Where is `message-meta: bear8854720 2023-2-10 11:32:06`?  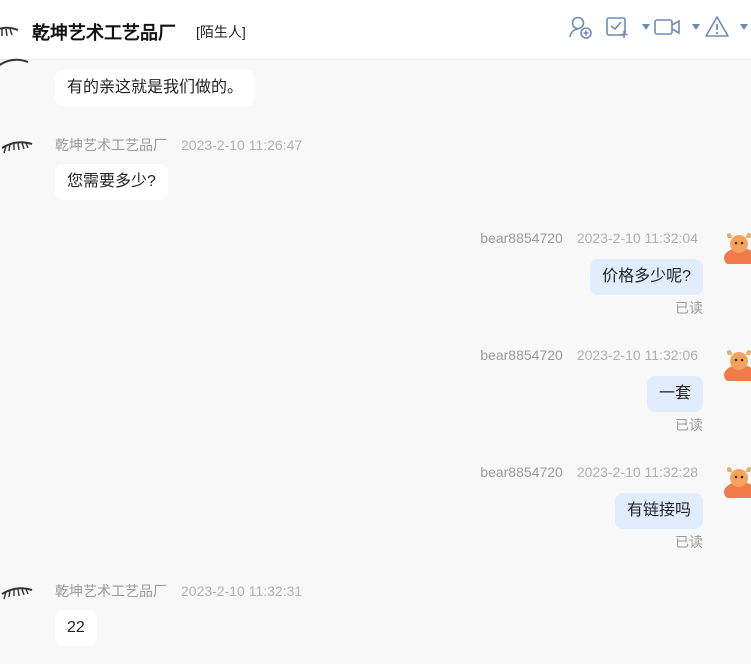
message-meta: bear8854720 2023-2-10 11:32:06 is located at coordinates (589, 355).